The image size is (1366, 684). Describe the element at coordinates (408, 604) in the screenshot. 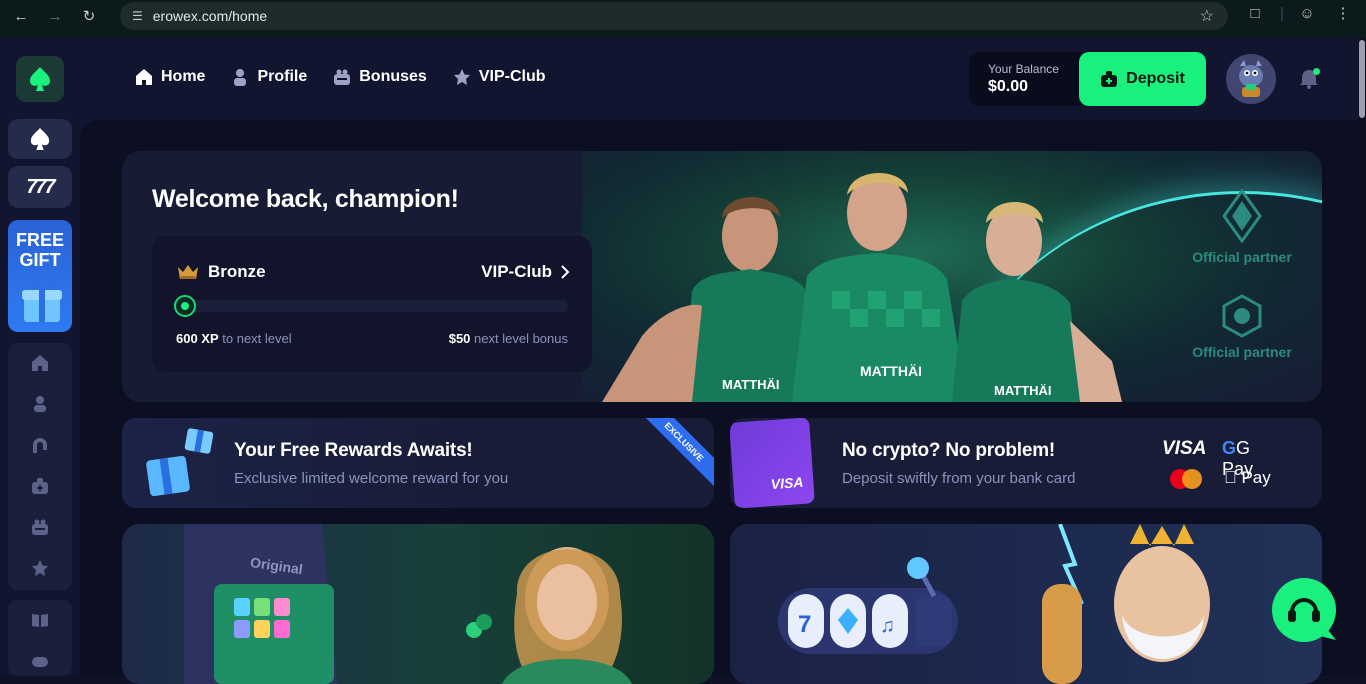

I see `originals-illustration: Original` at that location.